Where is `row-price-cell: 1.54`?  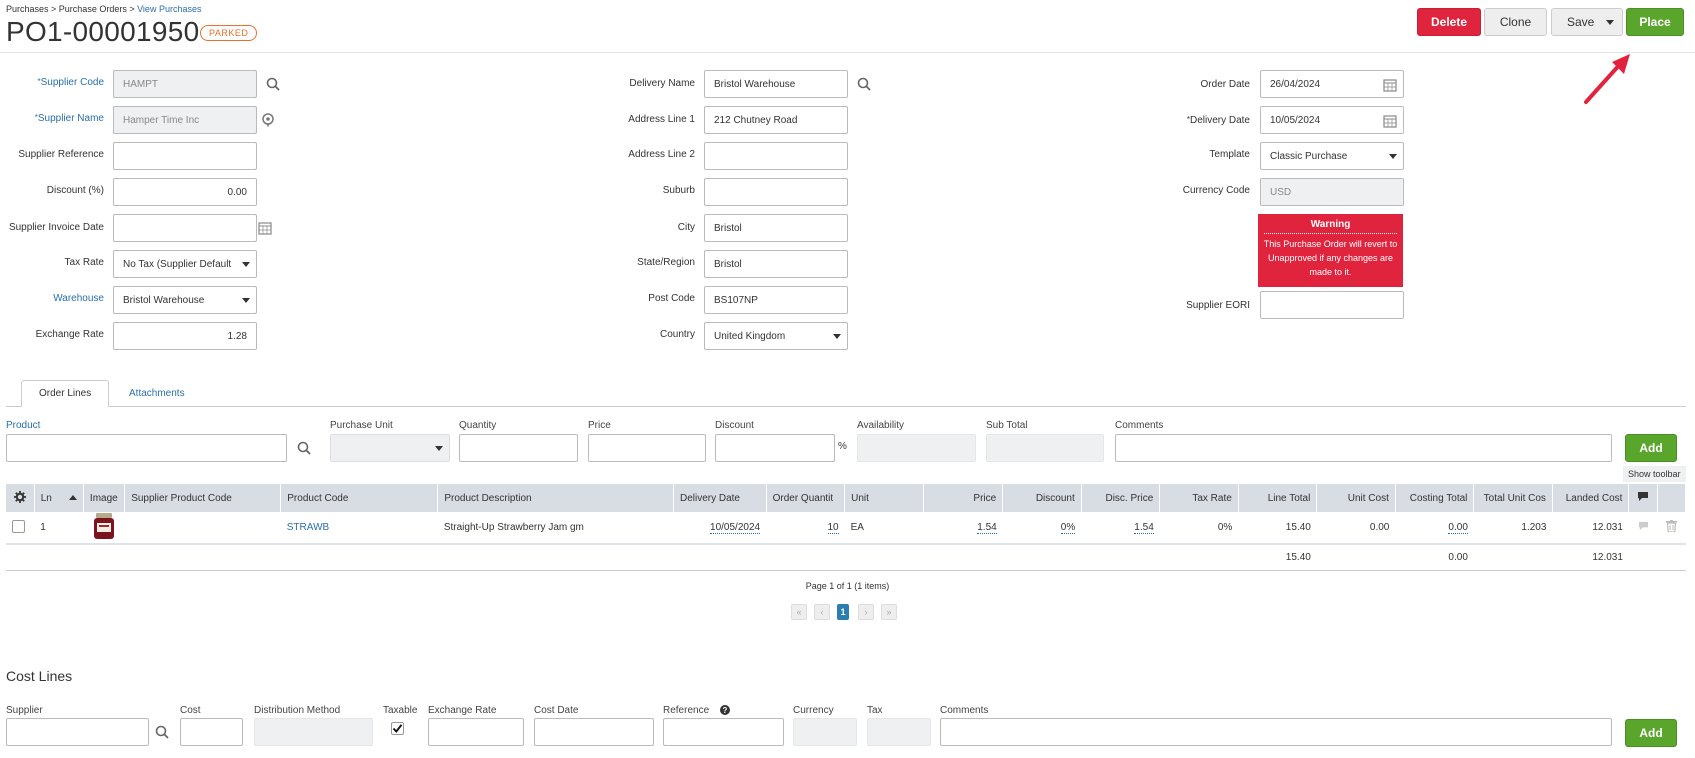 row-price-cell: 1.54 is located at coordinates (963, 528).